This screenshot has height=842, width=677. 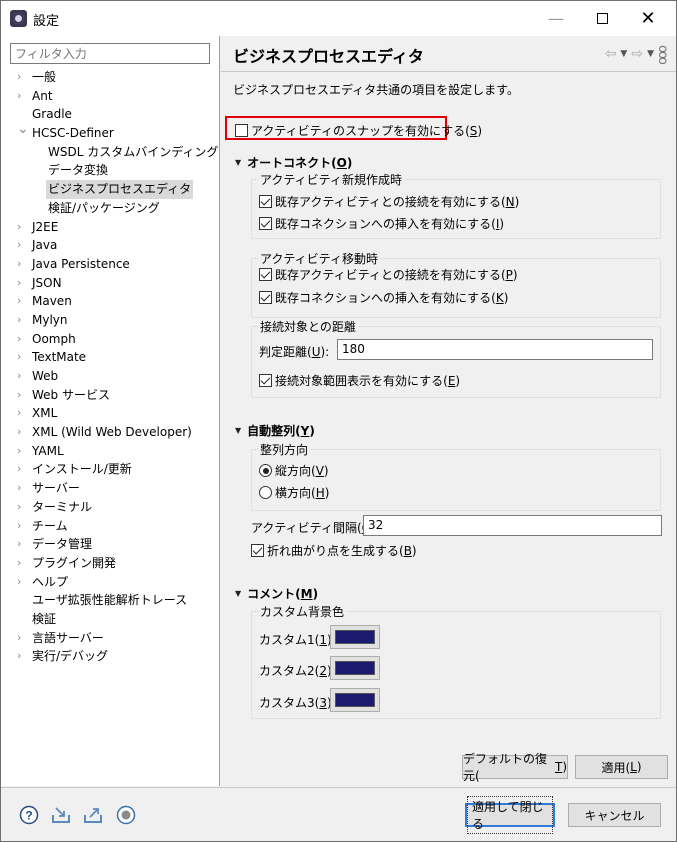 What do you see at coordinates (389, 201) in the screenshot?
I see `new-connect-checkbox: 既存アクティビティとの接続を有効にする(N)` at bounding box center [389, 201].